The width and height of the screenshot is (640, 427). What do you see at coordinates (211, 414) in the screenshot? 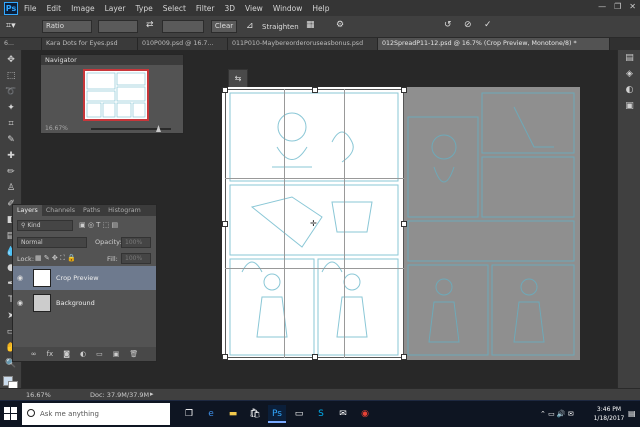
I see `edge-icon: e` at bounding box center [211, 414].